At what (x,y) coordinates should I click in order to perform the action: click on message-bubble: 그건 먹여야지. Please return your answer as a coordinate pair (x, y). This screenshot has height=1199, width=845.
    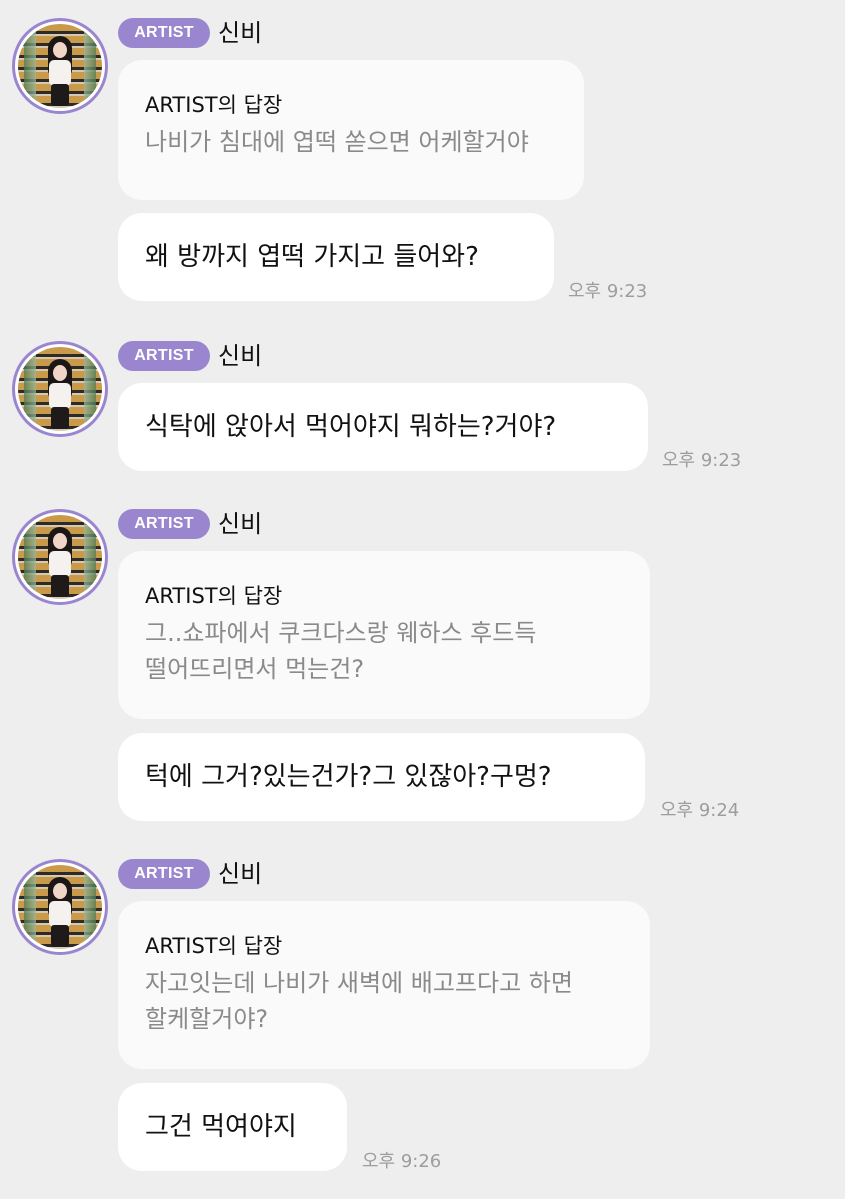
    Looking at the image, I should click on (232, 1127).